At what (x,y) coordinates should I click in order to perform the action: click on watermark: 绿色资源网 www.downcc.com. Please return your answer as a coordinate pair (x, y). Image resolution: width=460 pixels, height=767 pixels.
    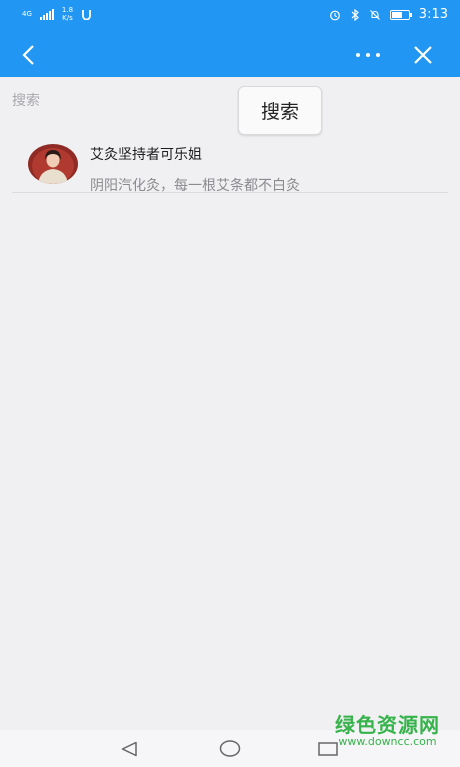
    Looking at the image, I should click on (387, 731).